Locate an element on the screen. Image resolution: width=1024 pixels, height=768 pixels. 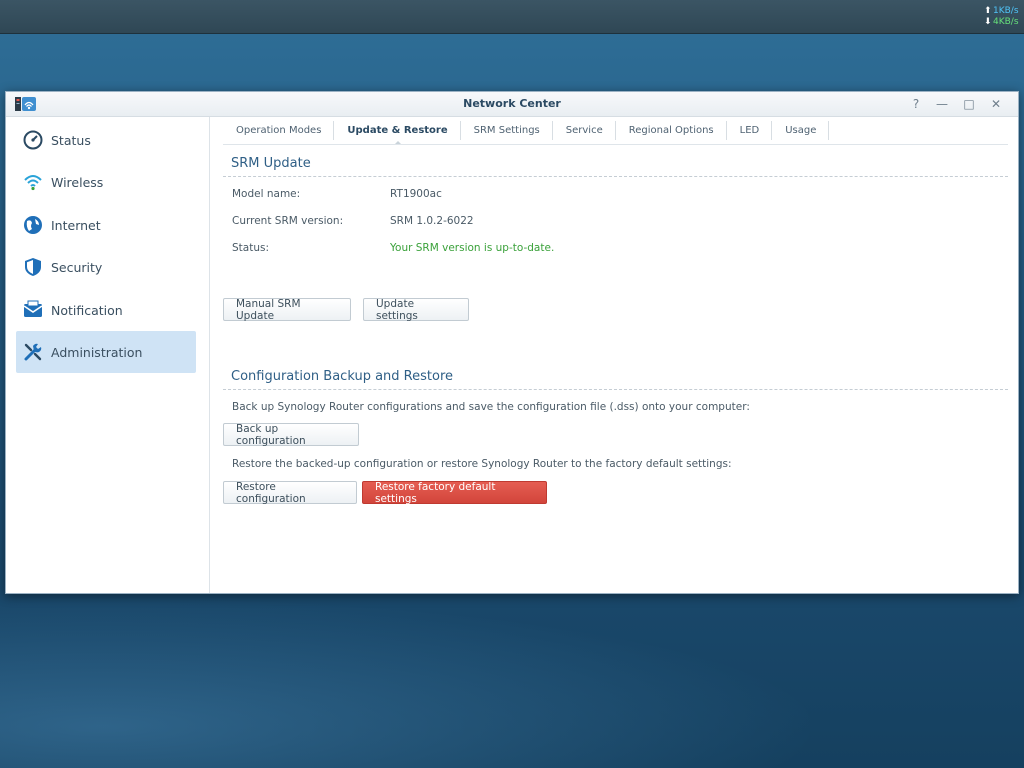
window-title: Network Center is located at coordinates (512, 103).